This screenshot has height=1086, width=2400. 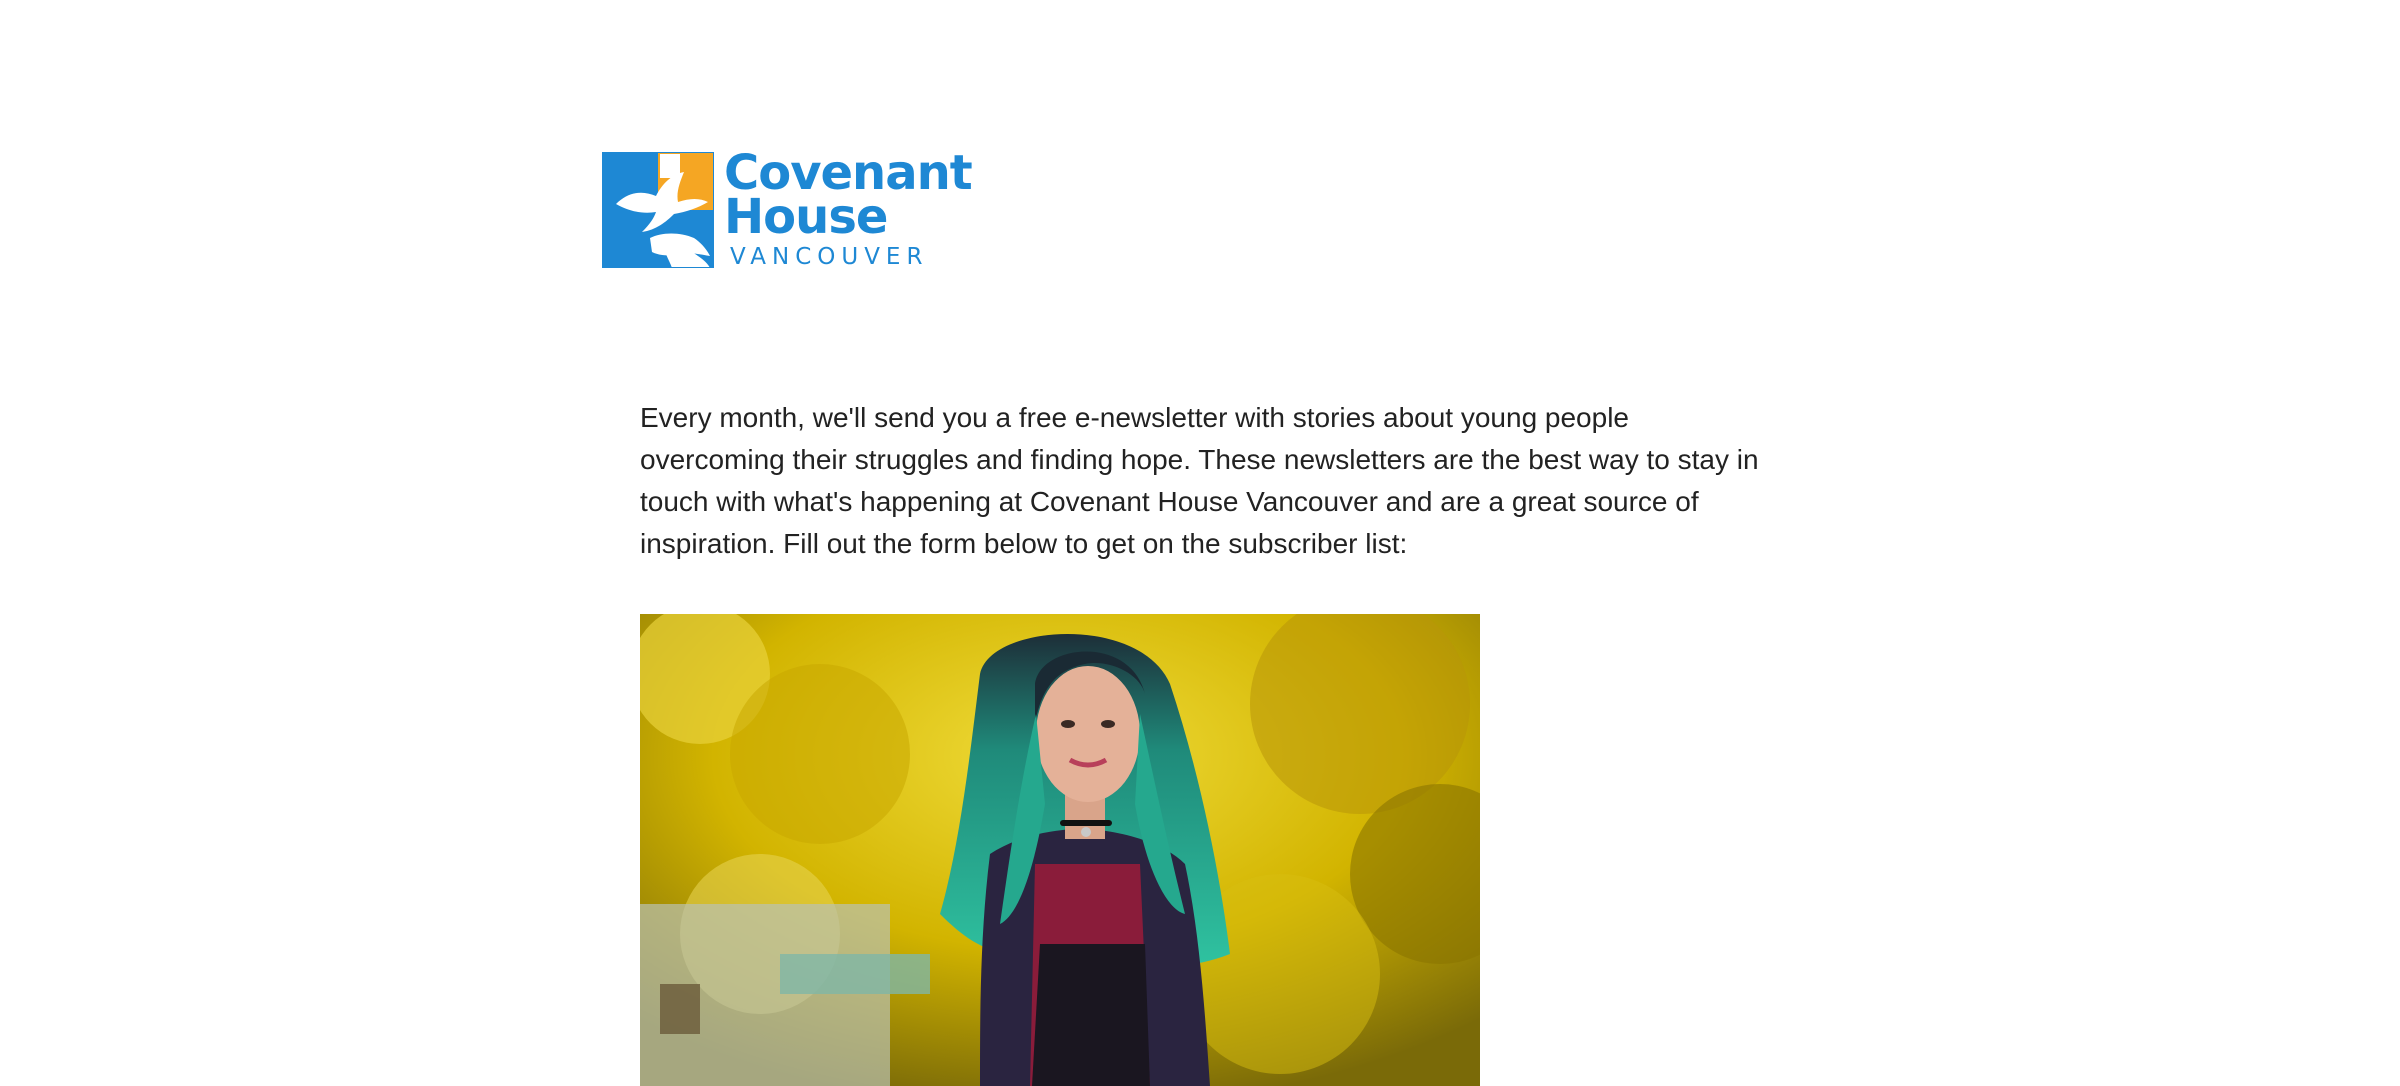 I want to click on logo-wordmark-line3: VANCOUVER, so click(x=829, y=257).